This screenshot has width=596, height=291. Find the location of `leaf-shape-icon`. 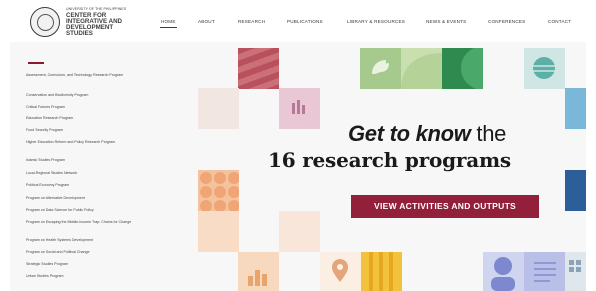

leaf-shape-icon is located at coordinates (421, 71).